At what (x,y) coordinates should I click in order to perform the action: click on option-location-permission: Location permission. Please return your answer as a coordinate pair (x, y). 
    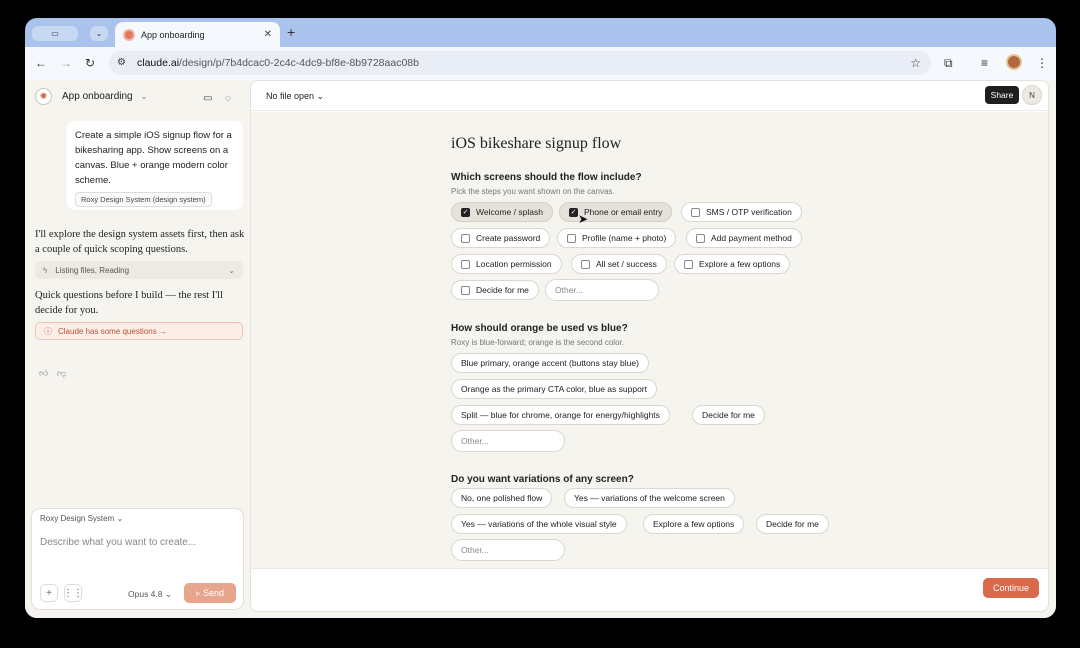
    Looking at the image, I should click on (506, 264).